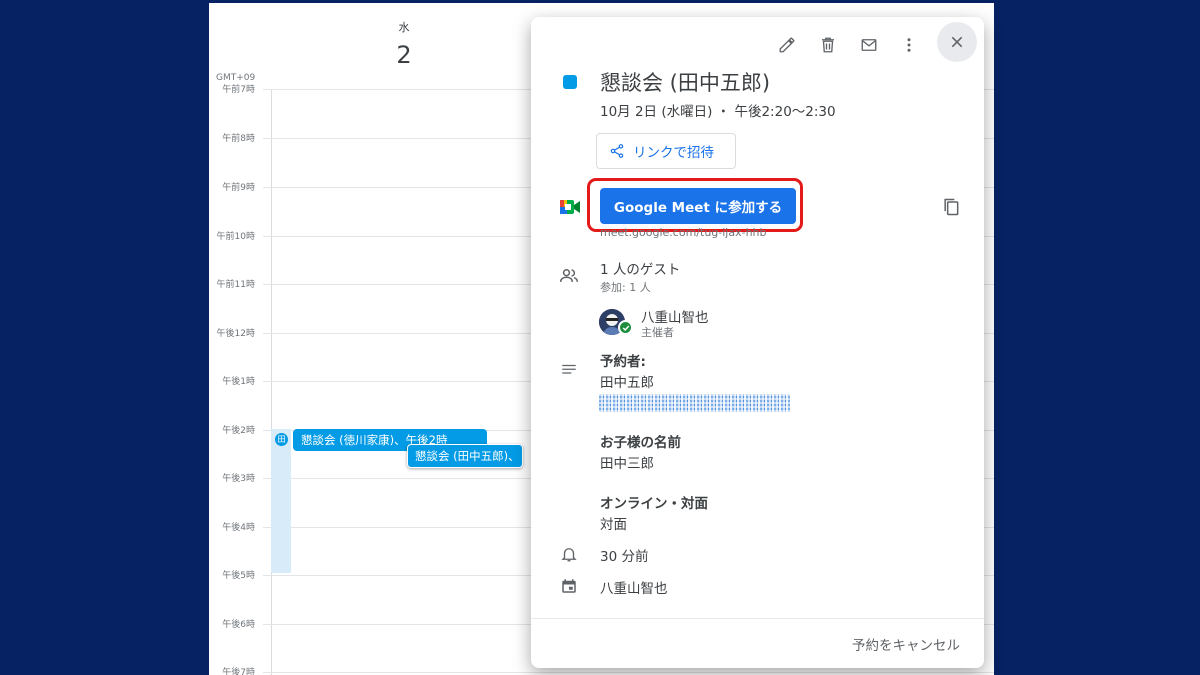 Image resolution: width=1200 pixels, height=675 pixels. What do you see at coordinates (238, 431) in the screenshot?
I see `hour-label: 午後2時` at bounding box center [238, 431].